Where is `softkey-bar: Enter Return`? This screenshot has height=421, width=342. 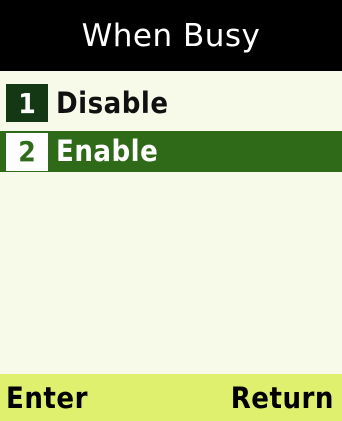 softkey-bar: Enter Return is located at coordinates (171, 397).